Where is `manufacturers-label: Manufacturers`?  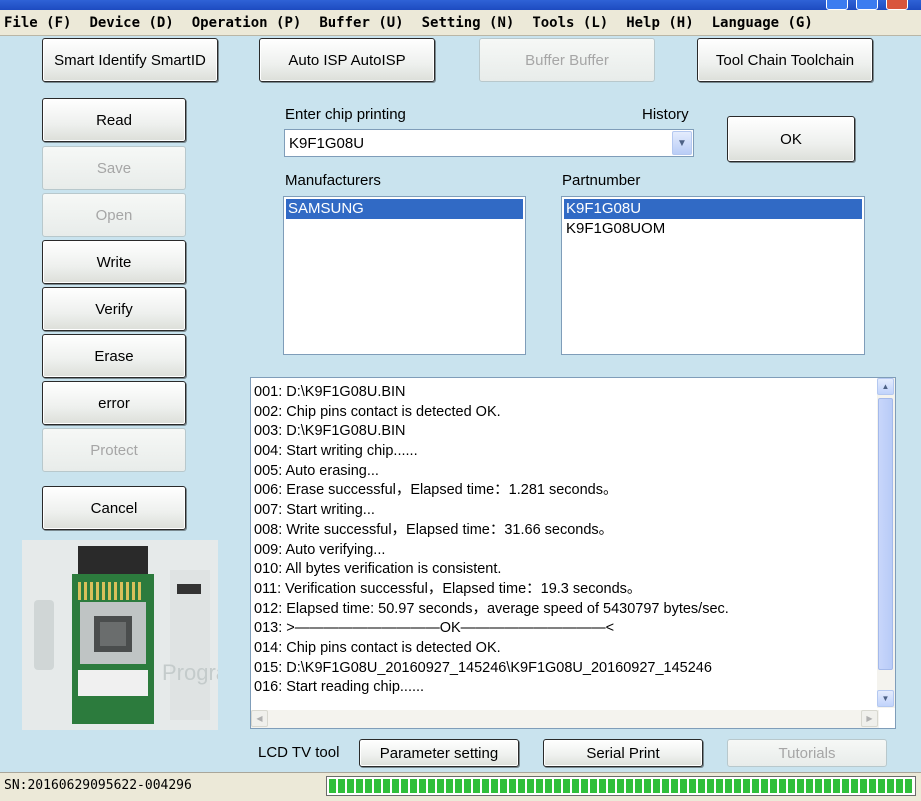 manufacturers-label: Manufacturers is located at coordinates (333, 180).